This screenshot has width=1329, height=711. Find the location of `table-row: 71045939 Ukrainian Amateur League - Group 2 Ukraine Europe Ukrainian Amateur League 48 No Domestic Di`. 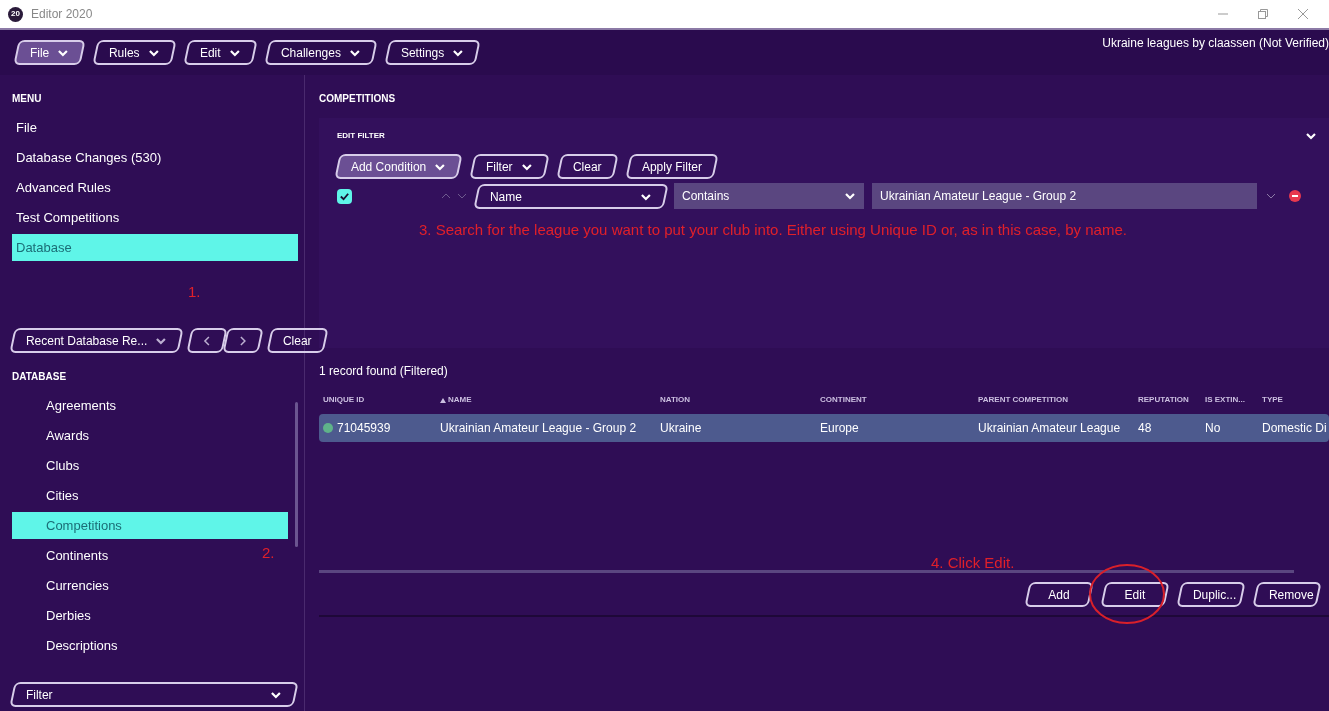

table-row: 71045939 Ukrainian Amateur League - Group 2 Ukraine Europe Ukrainian Amateur League 48 No Domestic Di is located at coordinates (824, 428).